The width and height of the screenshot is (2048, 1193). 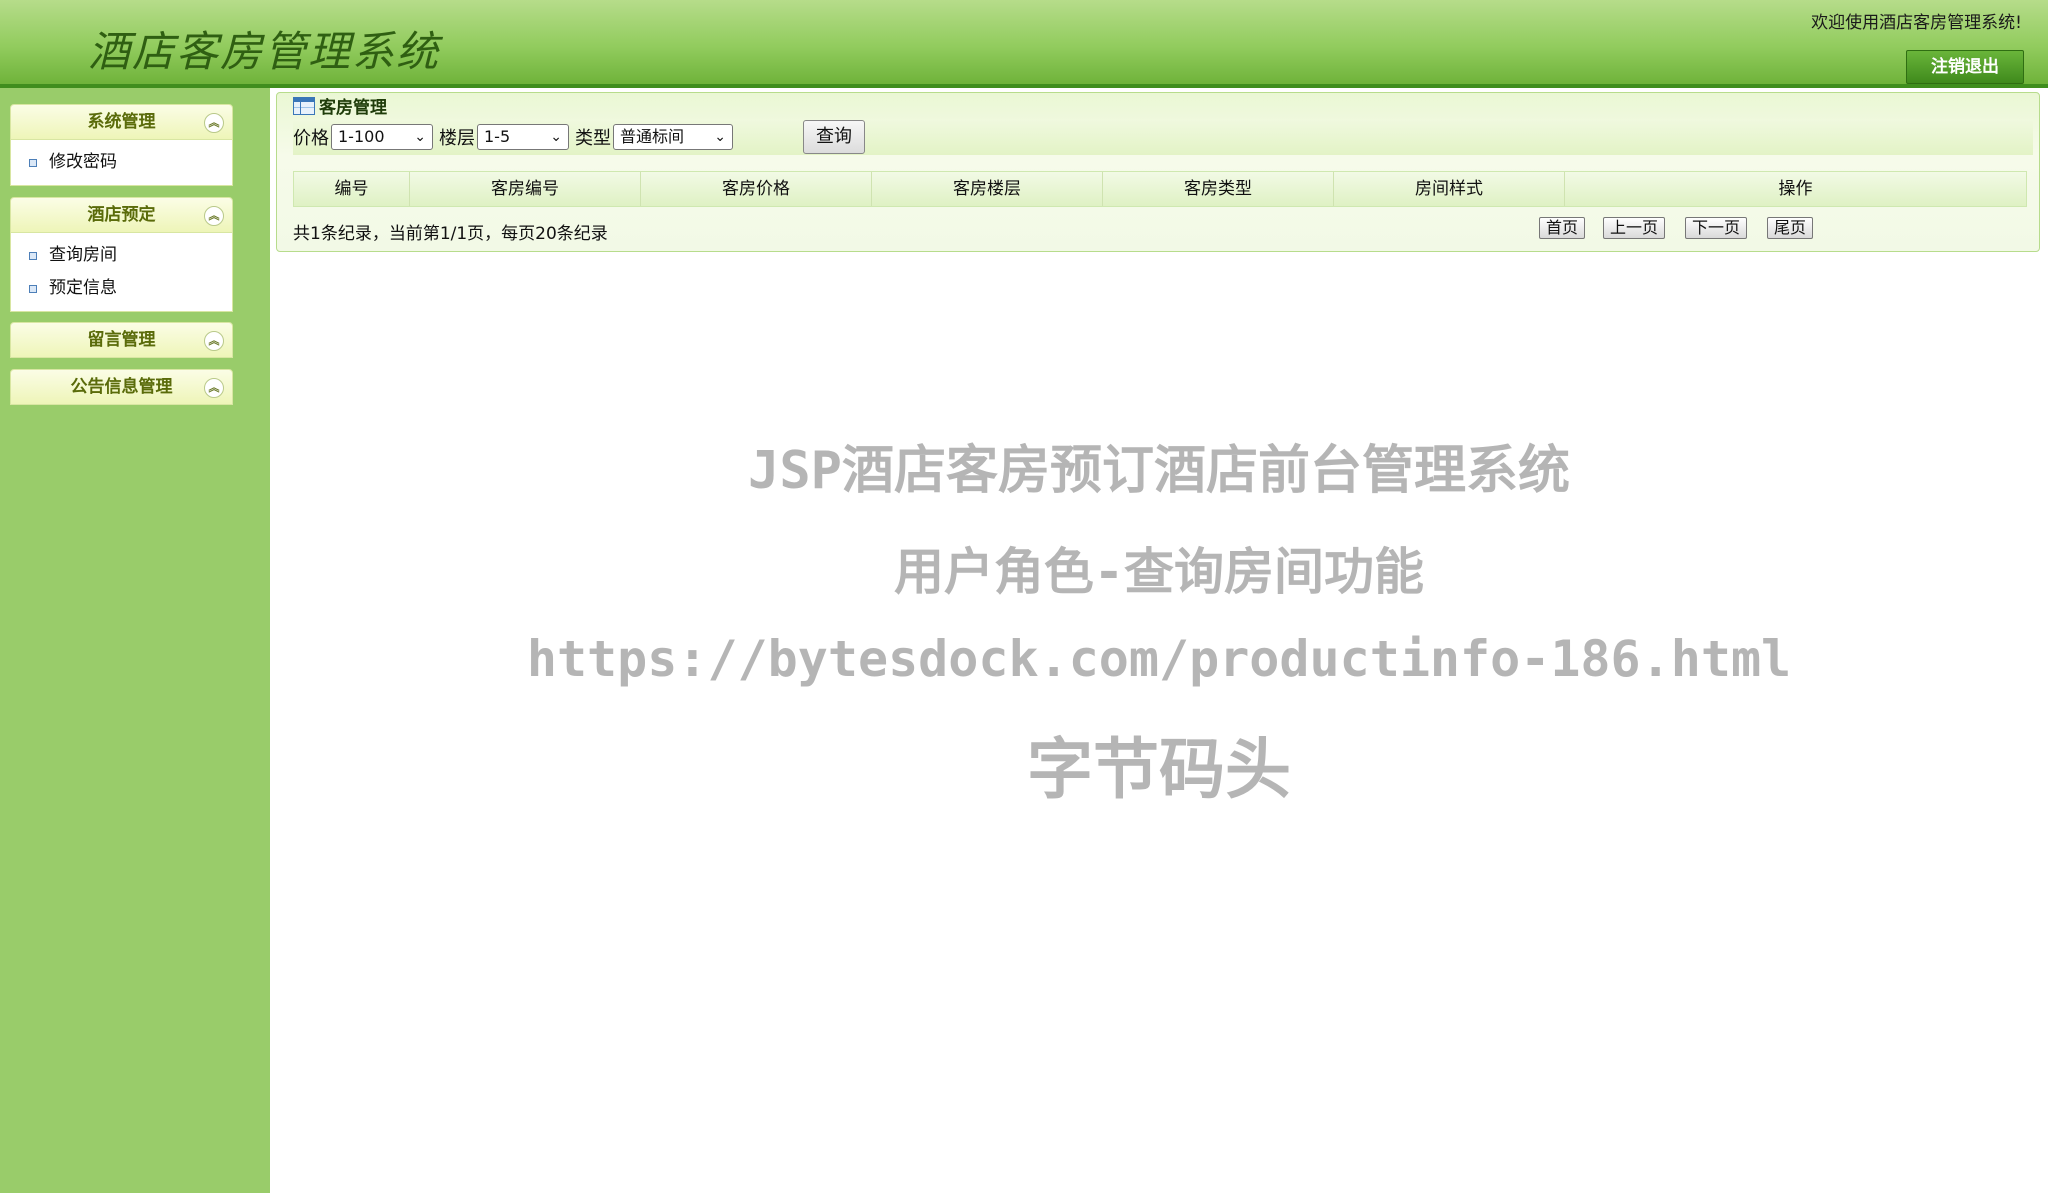 I want to click on price-select-value: 1-100, so click(x=361, y=136).